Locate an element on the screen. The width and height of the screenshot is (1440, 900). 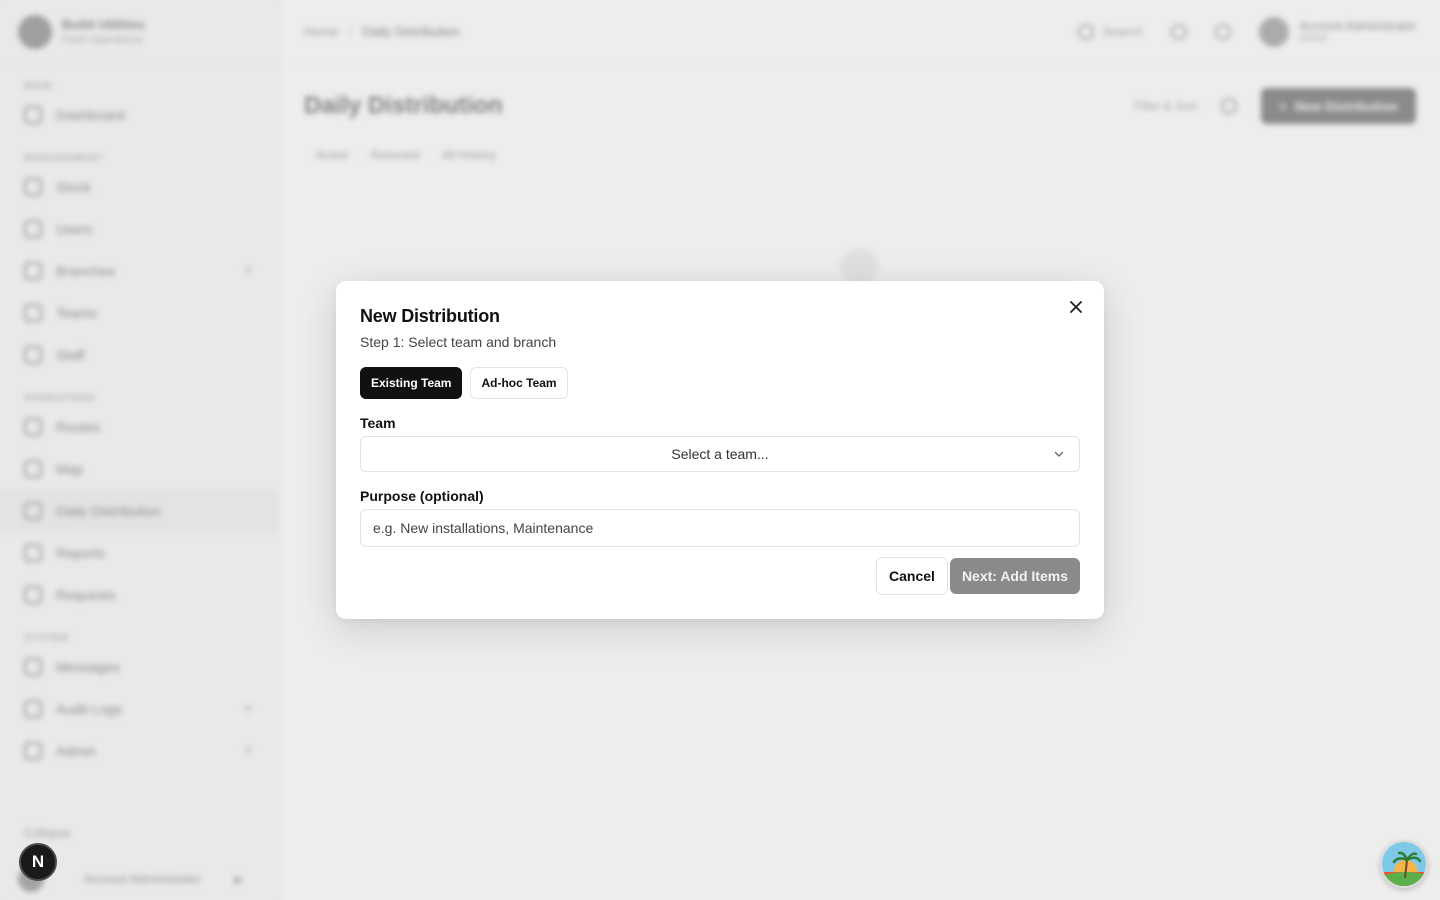
dialog-actions: Cancel Next: Add Items is located at coordinates (978, 576).